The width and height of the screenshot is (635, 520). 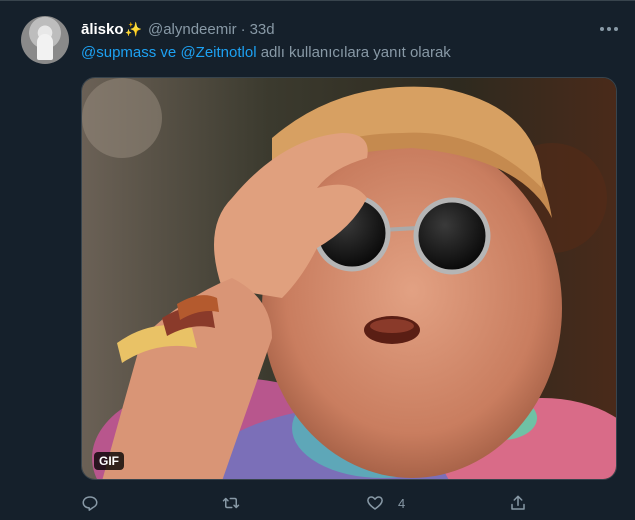 I want to click on divider, so click(x=317, y=0).